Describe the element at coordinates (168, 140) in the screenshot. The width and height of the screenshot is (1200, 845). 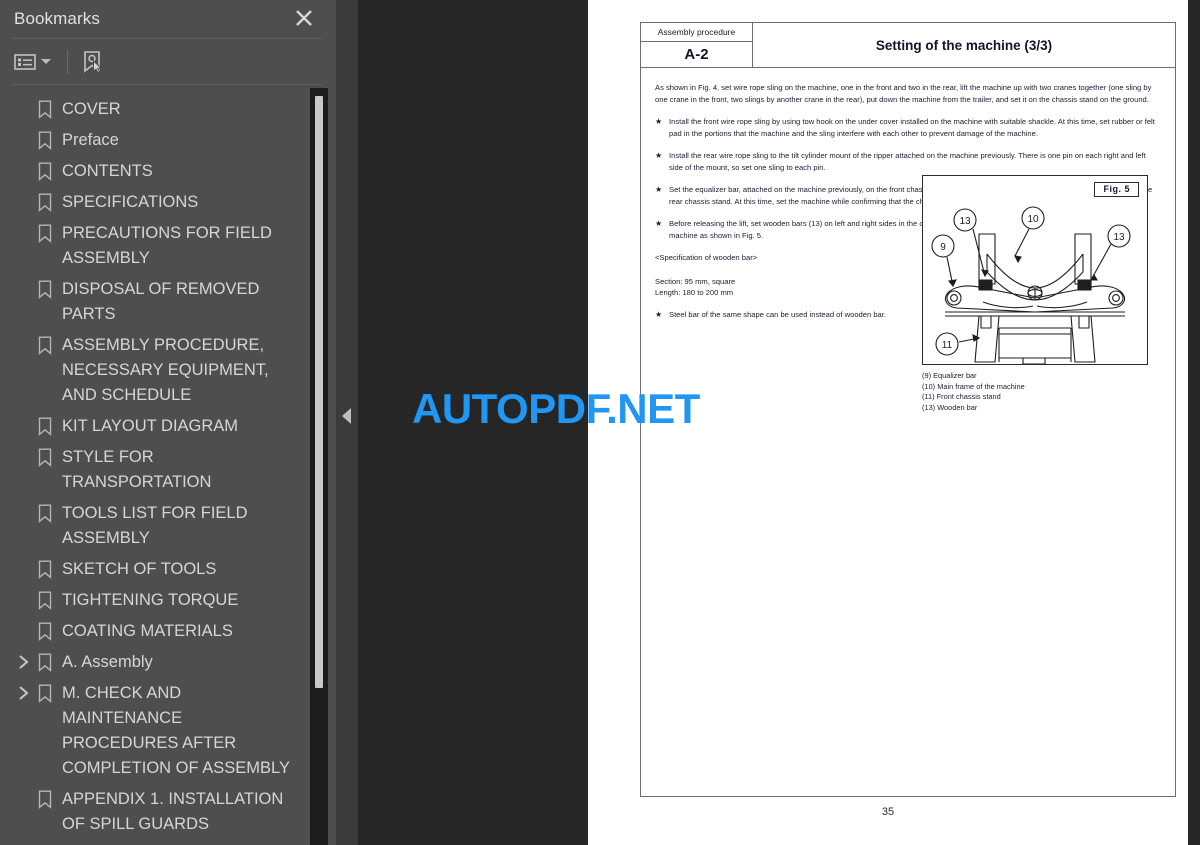
I see `bookmark-item: Preface` at that location.